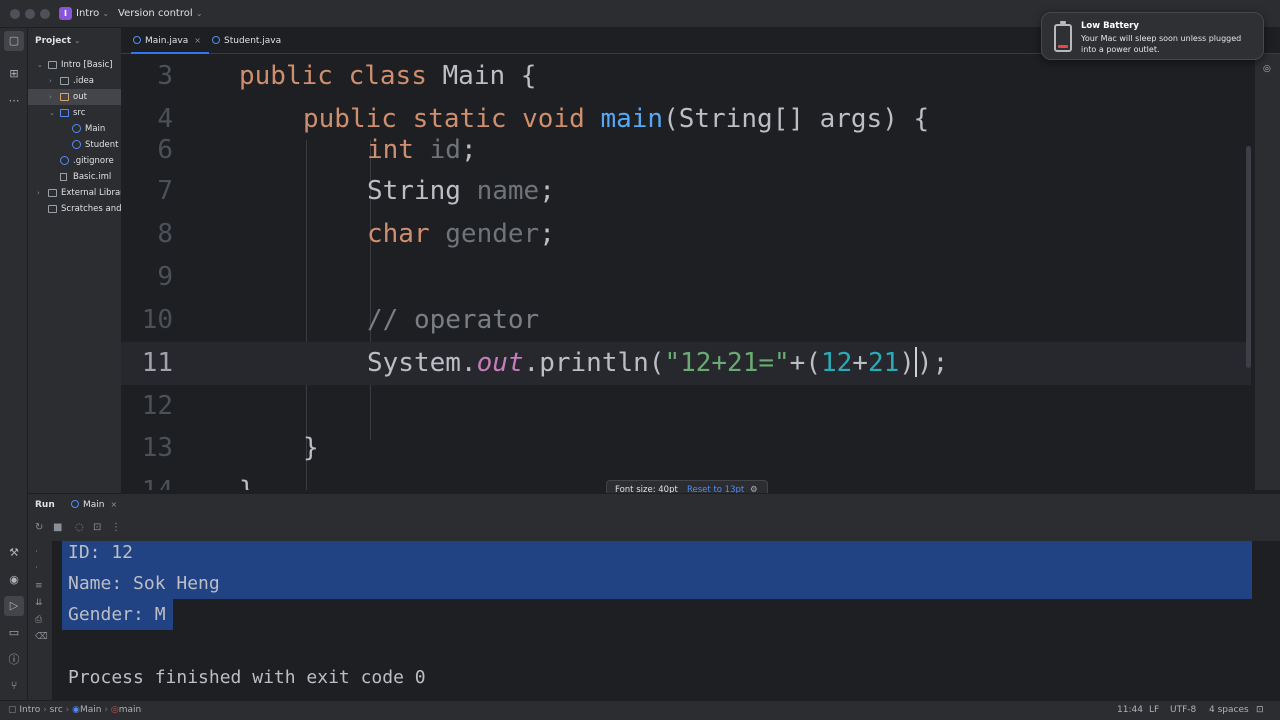  What do you see at coordinates (14, 101) in the screenshot?
I see `more-tools-icon: ⋯` at bounding box center [14, 101].